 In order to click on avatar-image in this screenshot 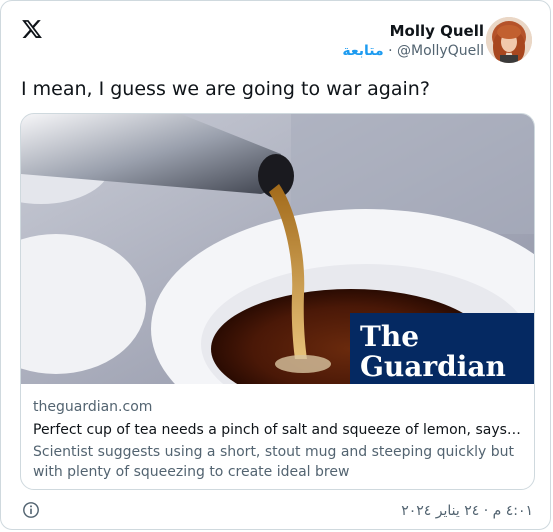, I will do `click(509, 40)`.